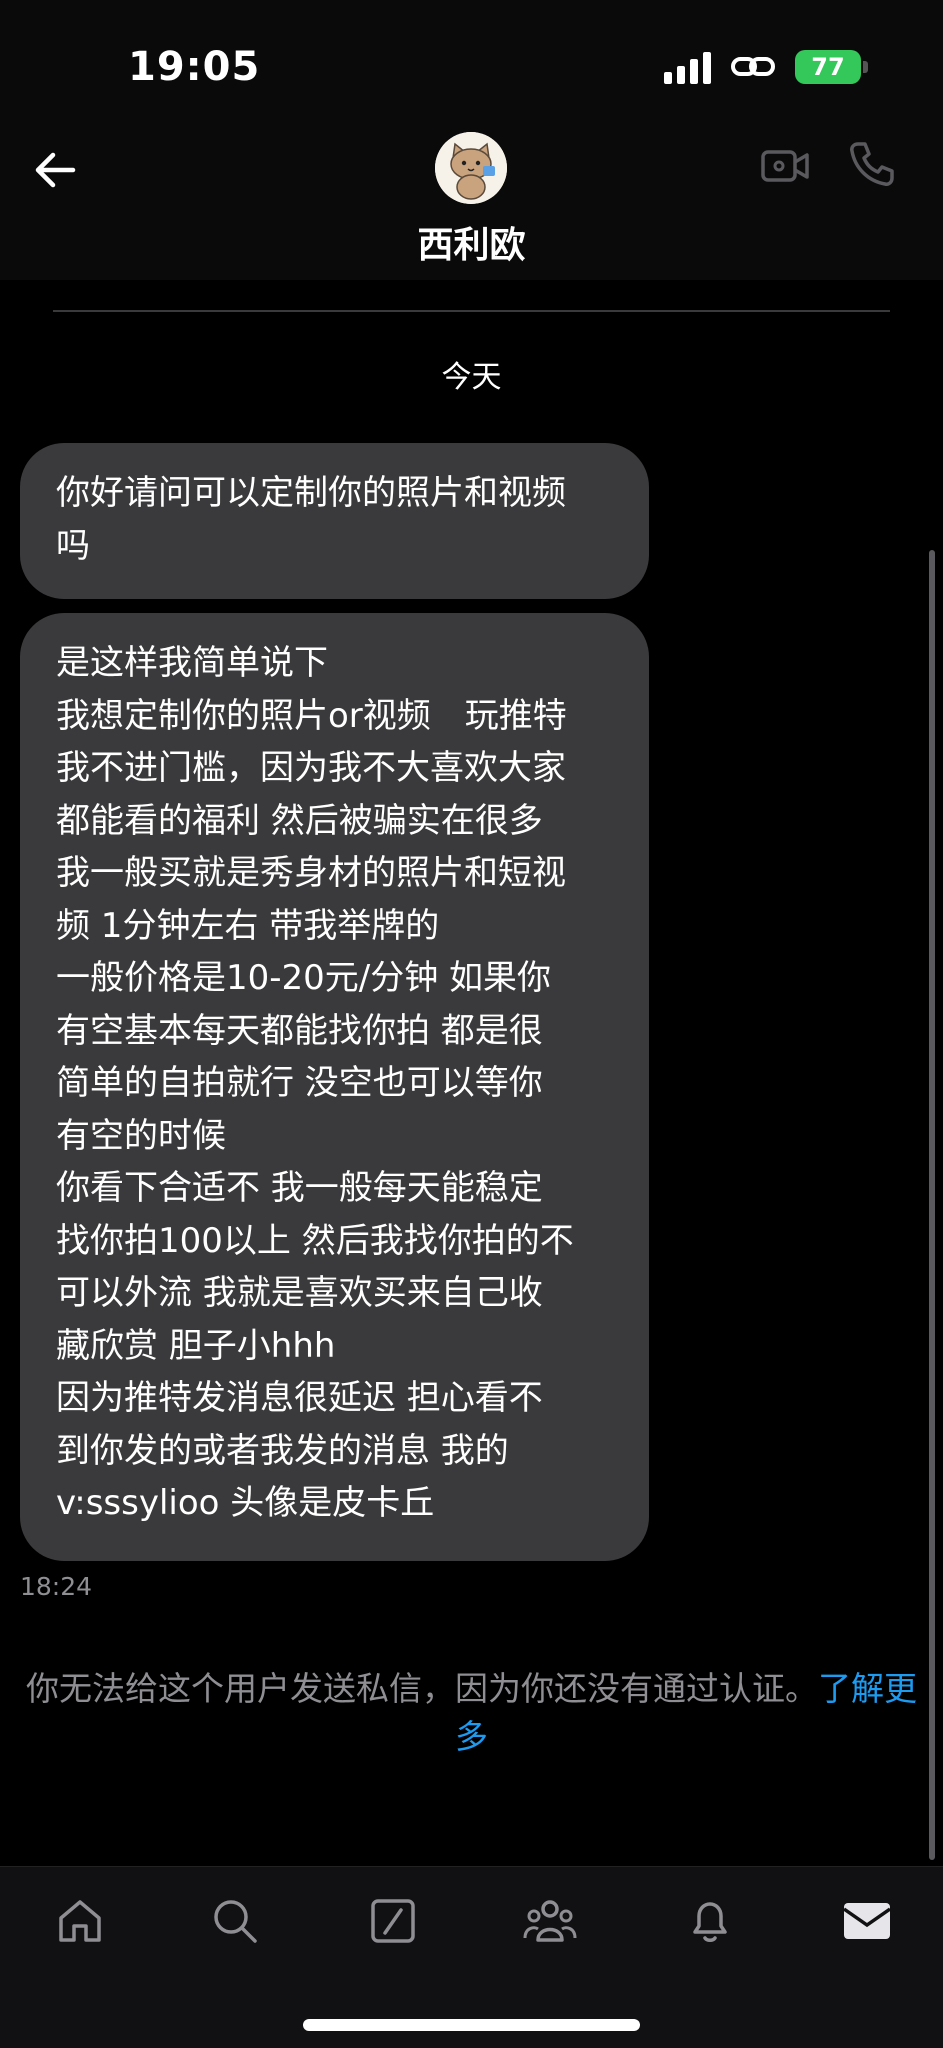  I want to click on arrow-left-icon, so click(55, 170).